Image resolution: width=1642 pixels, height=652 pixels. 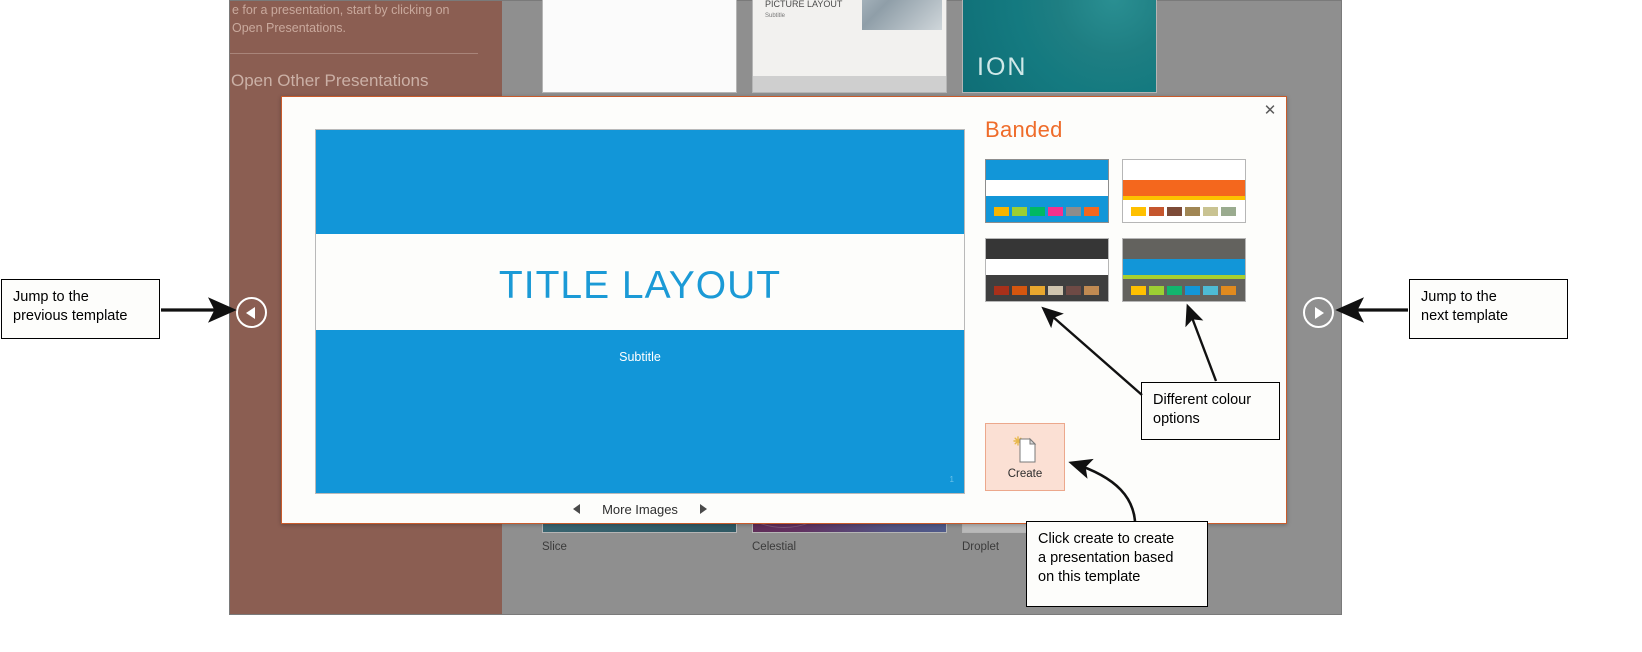 What do you see at coordinates (640, 285) in the screenshot?
I see `slide-title-text: TITLE LAYOUT` at bounding box center [640, 285].